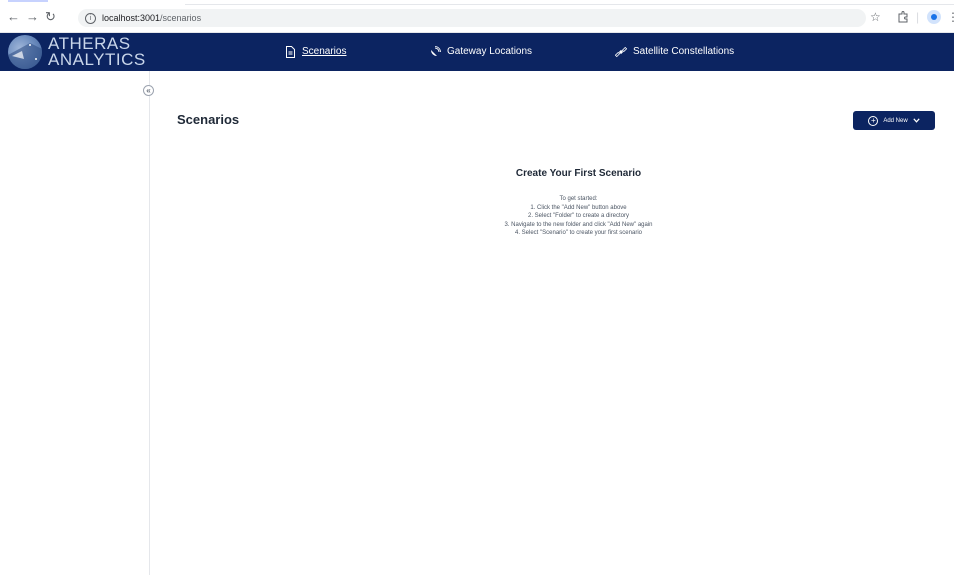 This screenshot has width=954, height=575. I want to click on satellite-dish-icon, so click(436, 51).